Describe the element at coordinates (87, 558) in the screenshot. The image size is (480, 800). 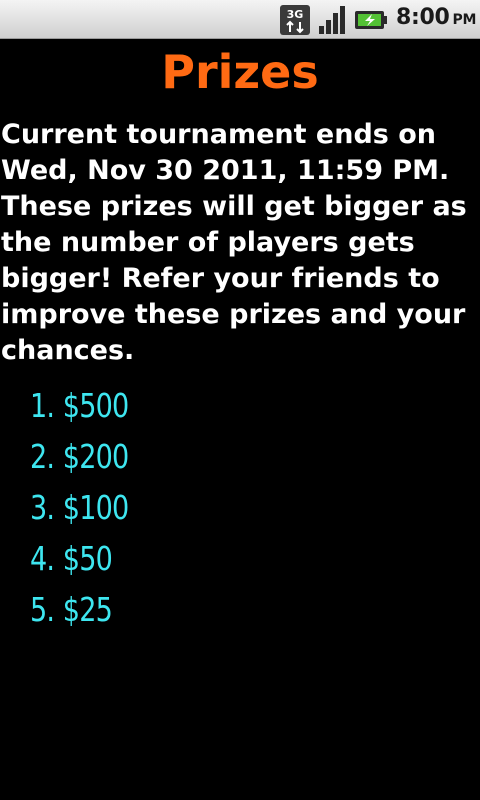
I see `prize-amount: $50` at that location.